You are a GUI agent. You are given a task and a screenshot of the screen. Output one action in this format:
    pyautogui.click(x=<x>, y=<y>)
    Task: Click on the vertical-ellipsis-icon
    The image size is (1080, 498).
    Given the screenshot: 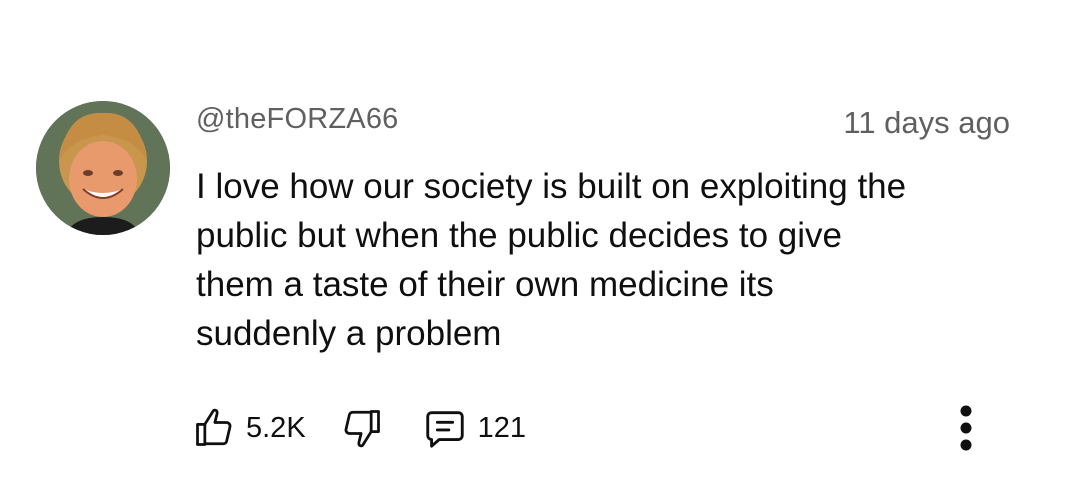 What is the action you would take?
    pyautogui.click(x=966, y=428)
    